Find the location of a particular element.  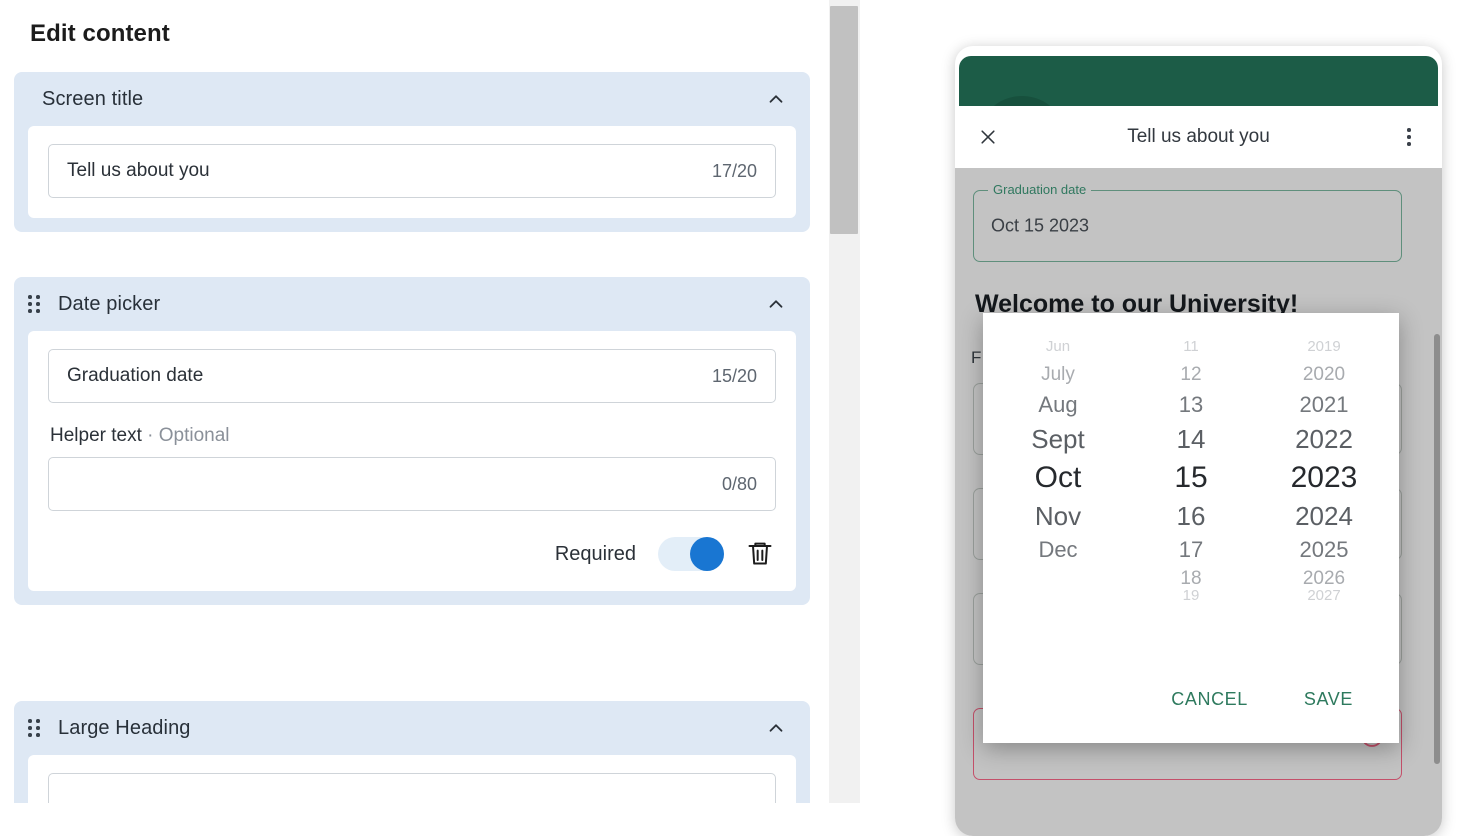

year-option: 2022 is located at coordinates (1324, 439).